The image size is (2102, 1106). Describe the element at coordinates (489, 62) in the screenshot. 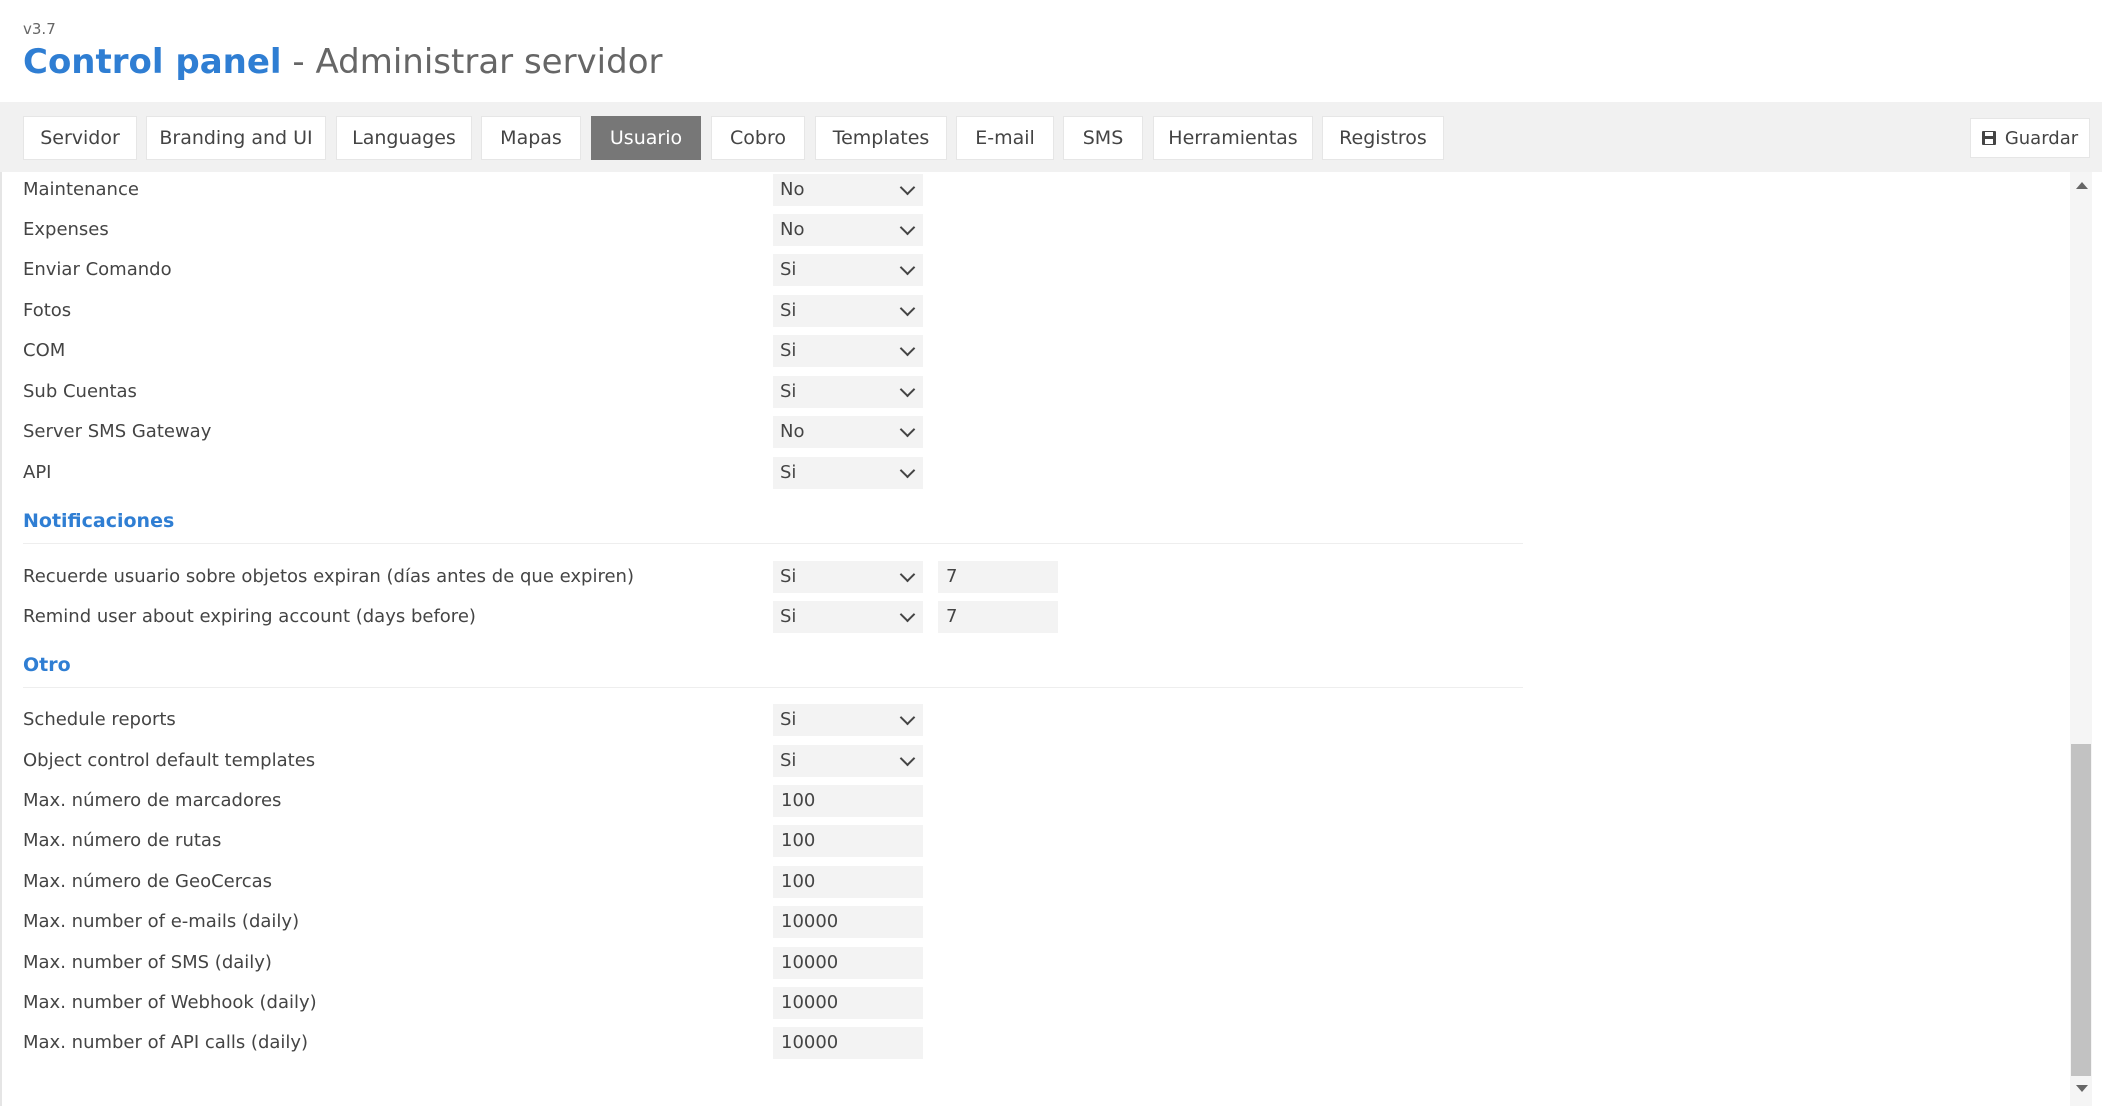

I see `page-subtitle: Administrar servidor` at that location.